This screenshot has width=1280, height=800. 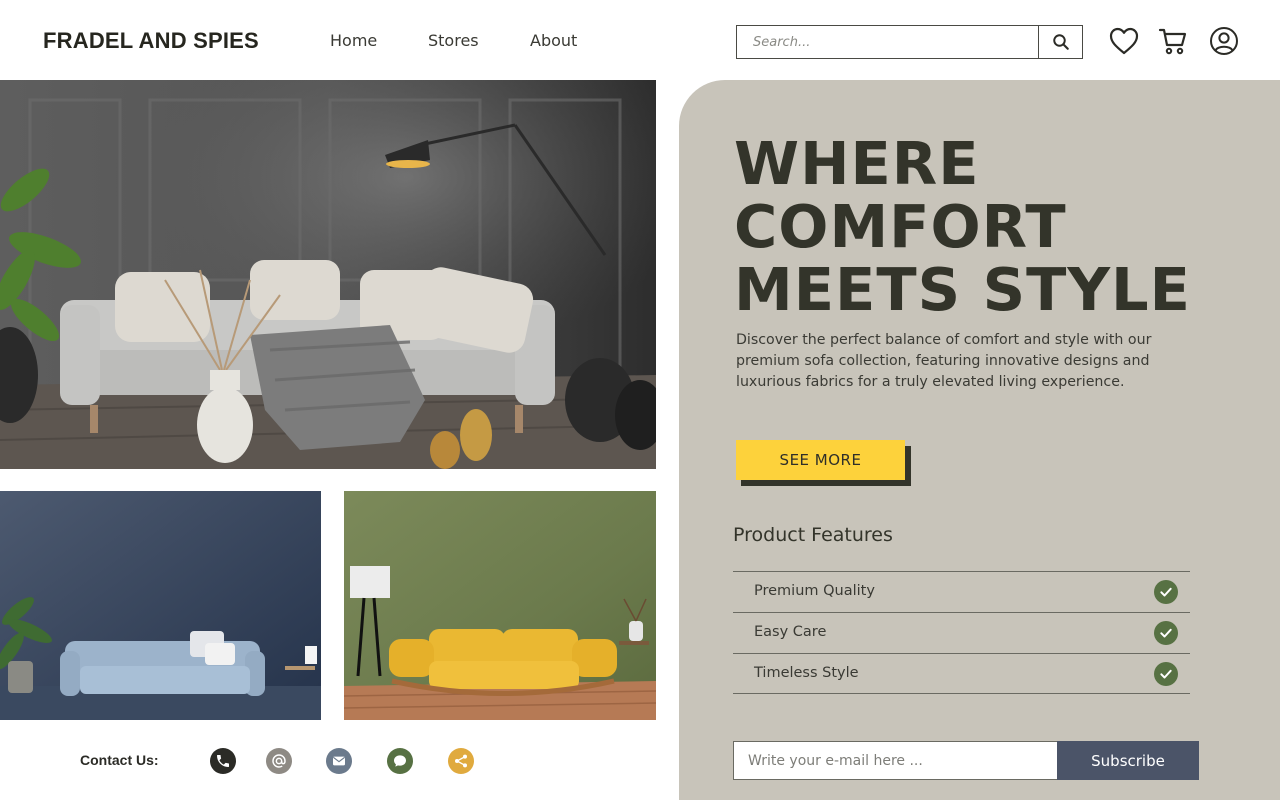 What do you see at coordinates (453, 40) in the screenshot?
I see `nav-stores-link: Stores` at bounding box center [453, 40].